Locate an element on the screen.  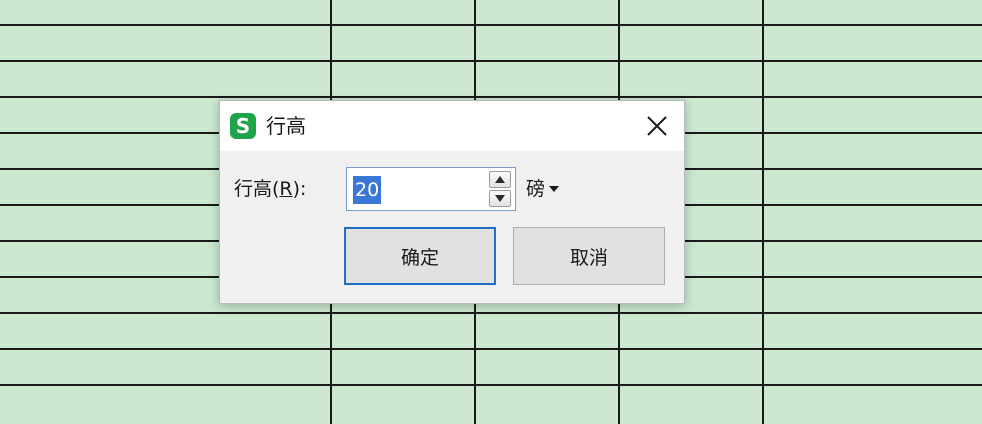
unit-dropdown: 磅 is located at coordinates (543, 189).